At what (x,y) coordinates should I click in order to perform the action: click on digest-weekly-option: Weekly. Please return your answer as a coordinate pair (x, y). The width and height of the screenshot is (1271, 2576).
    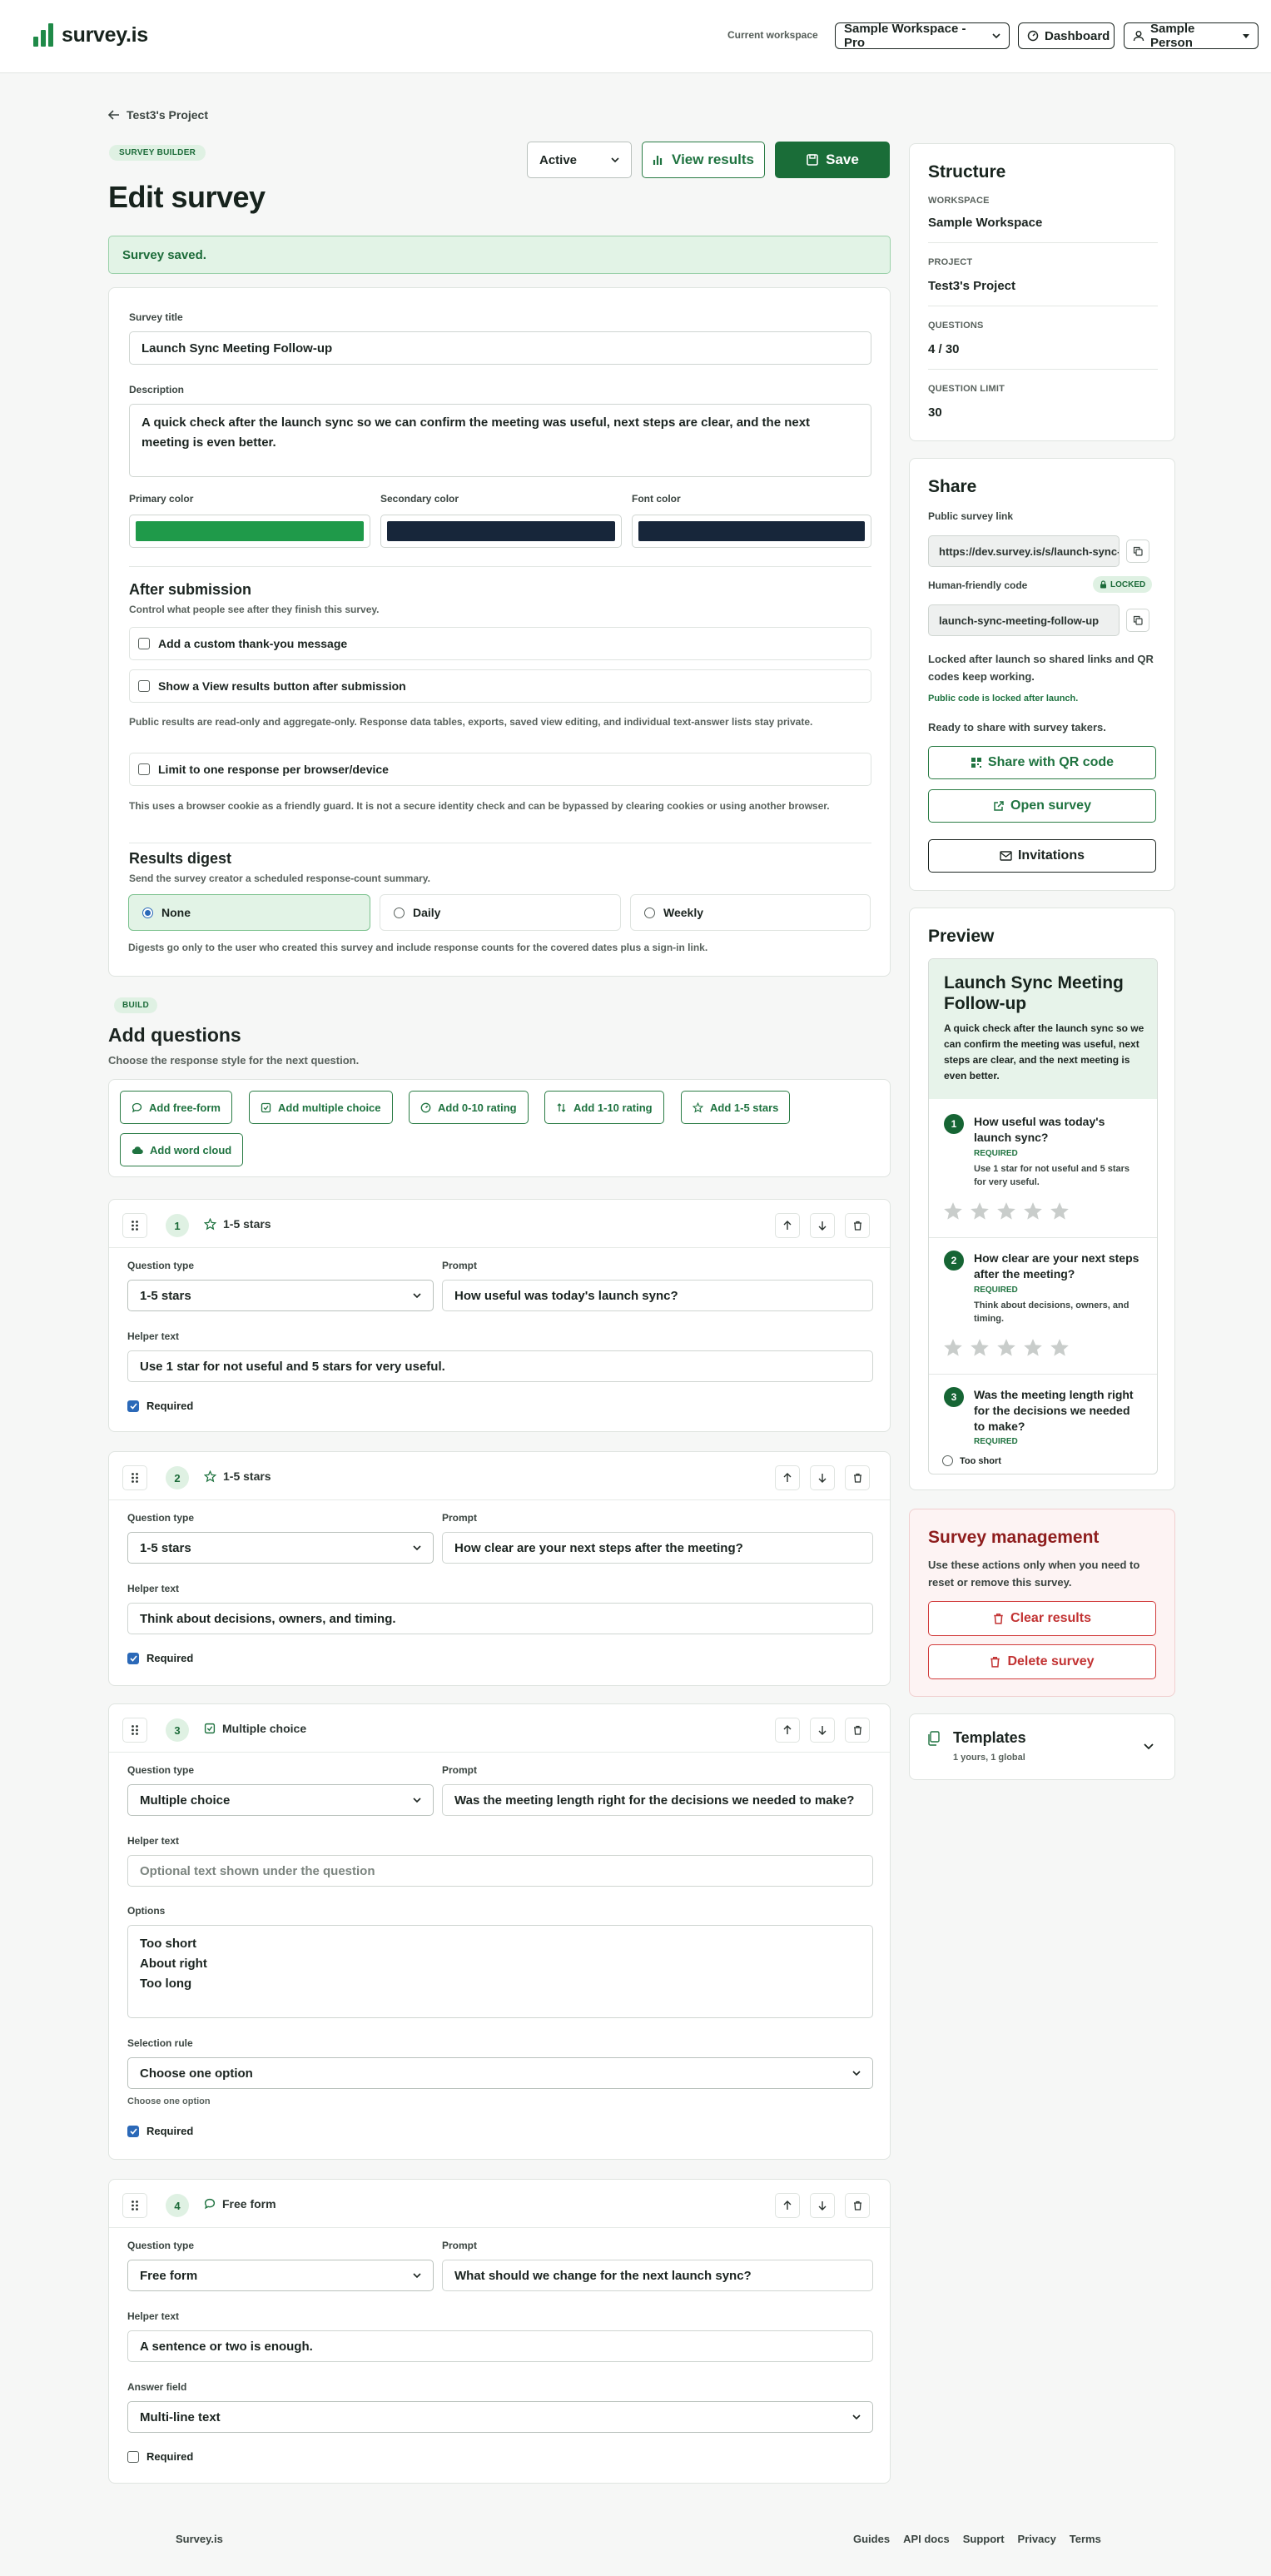
    Looking at the image, I should click on (750, 912).